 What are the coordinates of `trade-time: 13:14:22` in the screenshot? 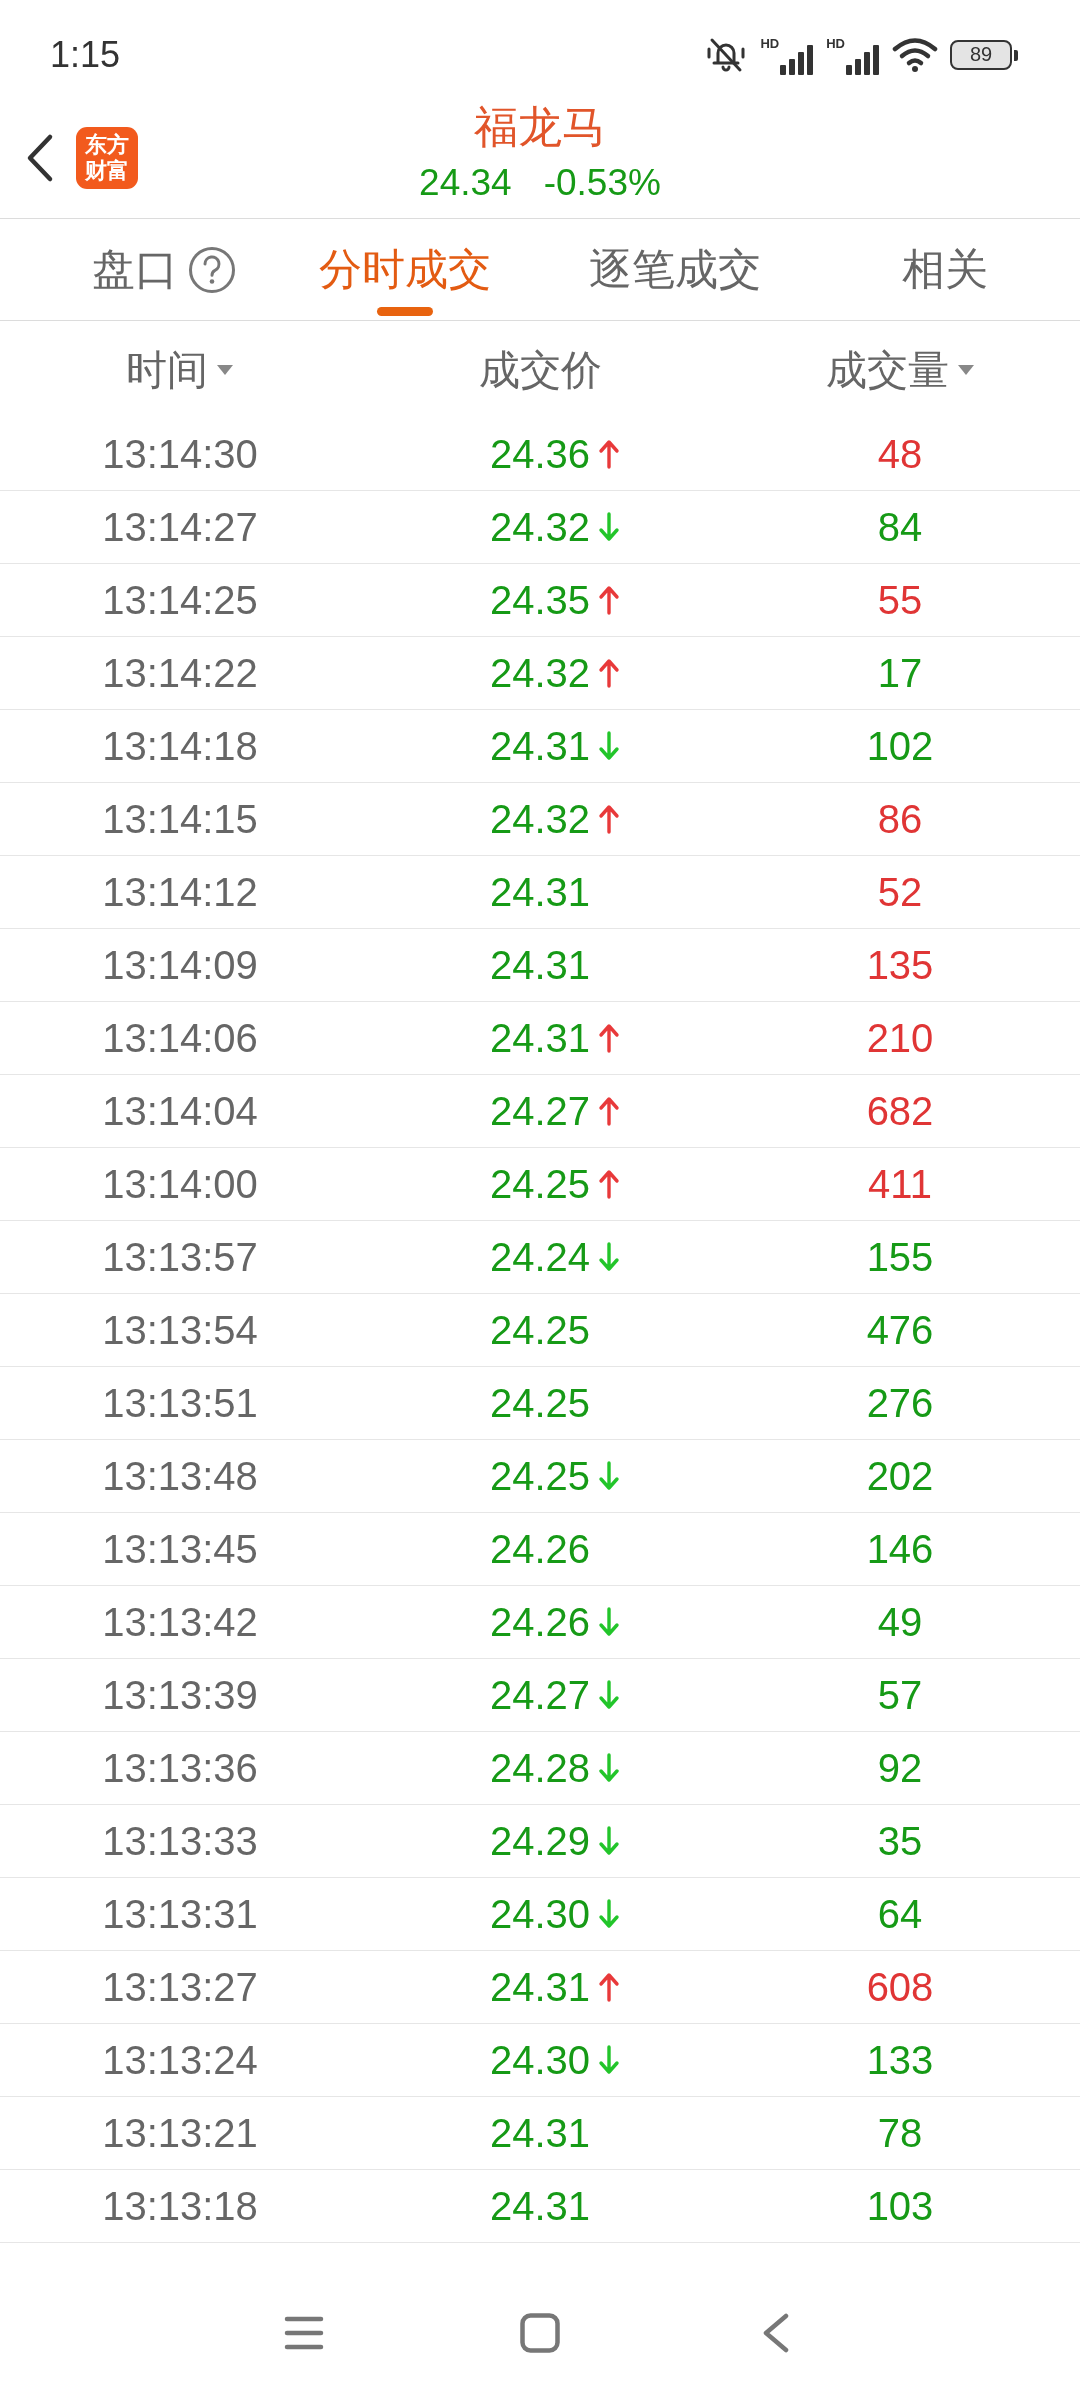 It's located at (180, 673).